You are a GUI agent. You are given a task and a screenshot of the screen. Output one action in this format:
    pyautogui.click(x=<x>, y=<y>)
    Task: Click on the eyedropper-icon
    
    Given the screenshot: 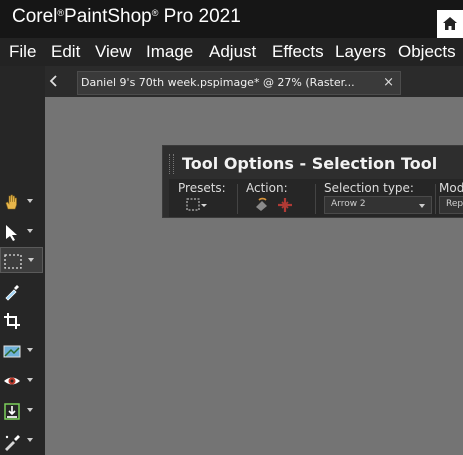 What is the action you would take?
    pyautogui.click(x=12, y=293)
    